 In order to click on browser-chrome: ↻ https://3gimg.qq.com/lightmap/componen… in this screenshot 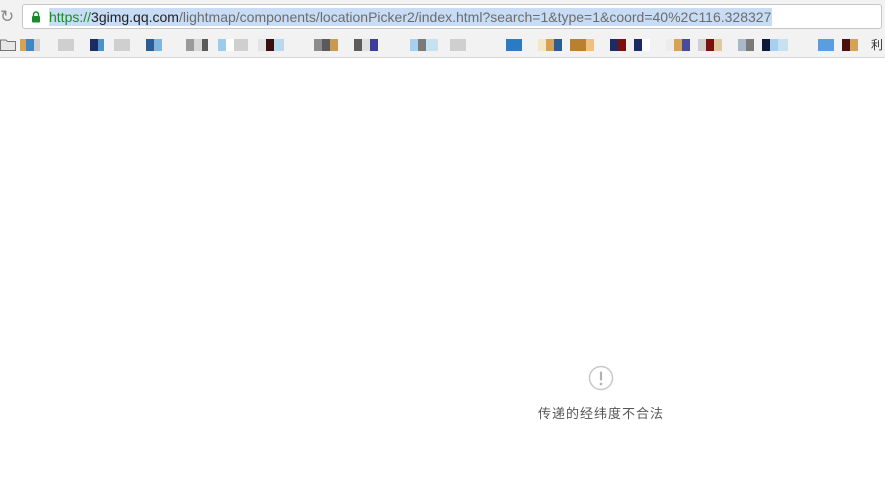, I will do `click(442, 29)`.